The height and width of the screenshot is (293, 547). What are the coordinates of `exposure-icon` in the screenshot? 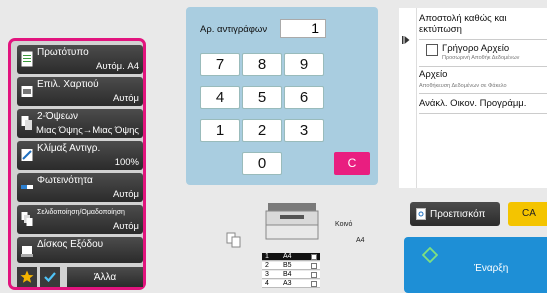 It's located at (27, 187).